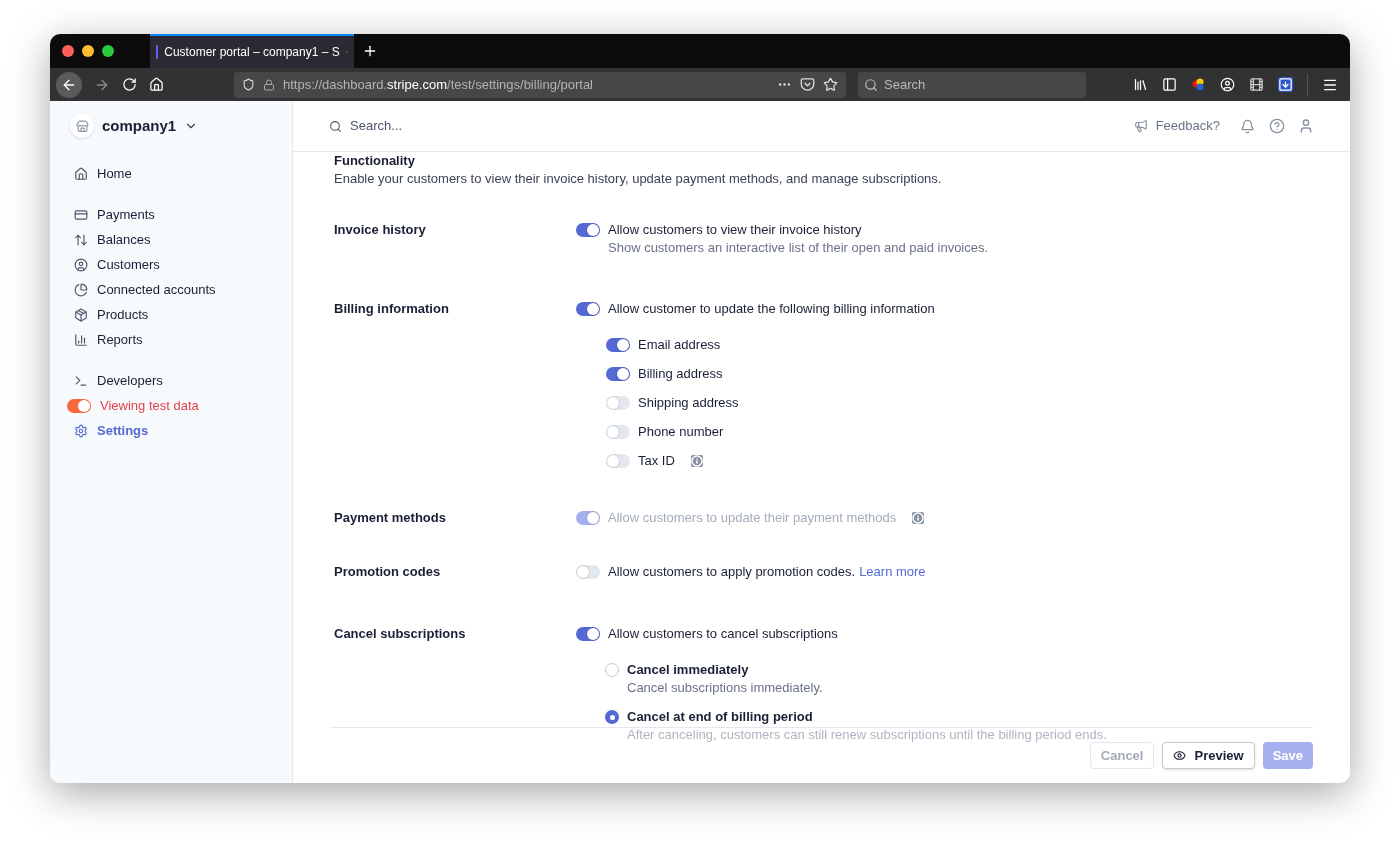 The height and width of the screenshot is (850, 1400). I want to click on shield-icon, so click(248, 84).